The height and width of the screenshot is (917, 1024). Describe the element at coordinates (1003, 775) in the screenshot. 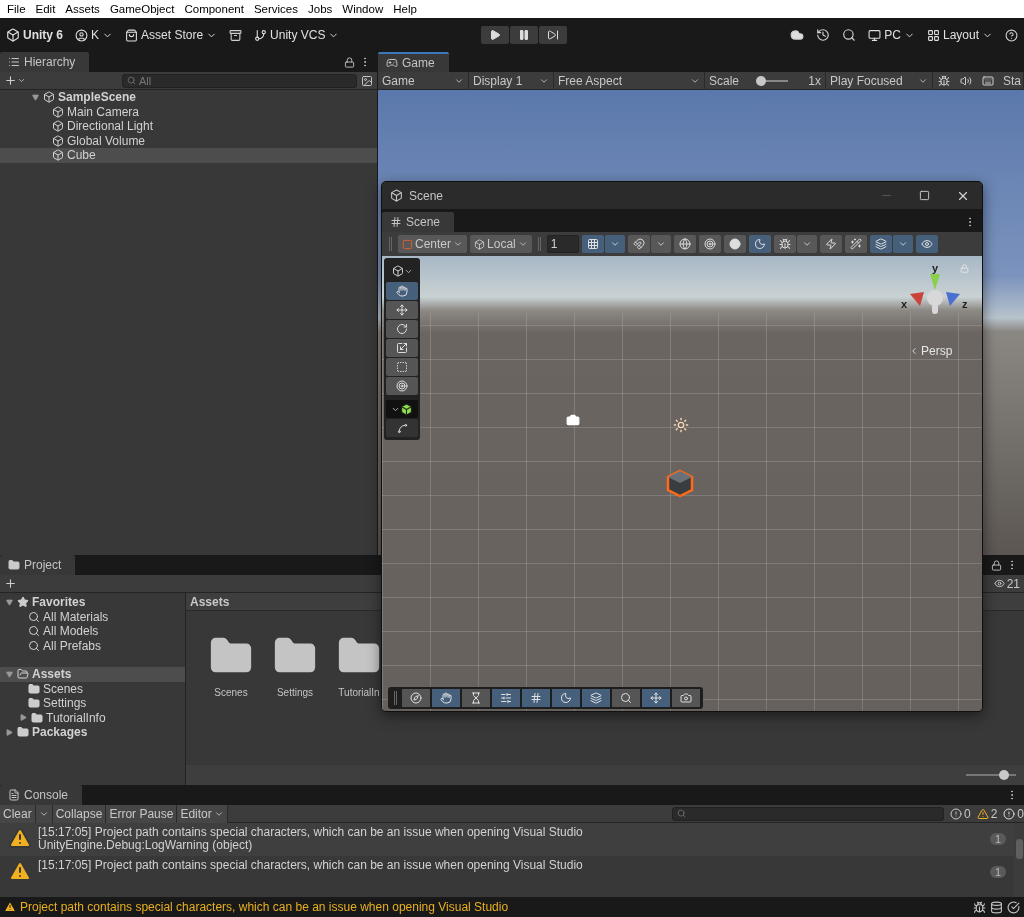

I see `size-slider-thumb` at that location.